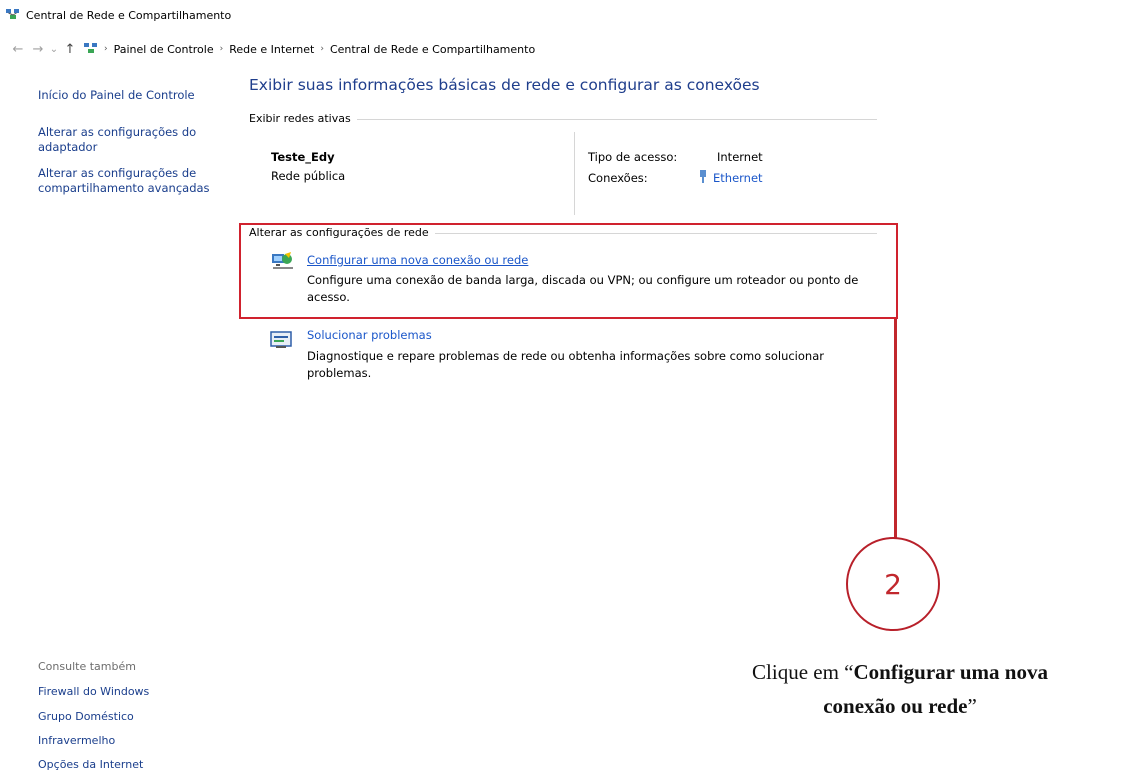 The width and height of the screenshot is (1141, 776). What do you see at coordinates (76, 740) in the screenshot?
I see `see-also-infrared: Infravermelho` at bounding box center [76, 740].